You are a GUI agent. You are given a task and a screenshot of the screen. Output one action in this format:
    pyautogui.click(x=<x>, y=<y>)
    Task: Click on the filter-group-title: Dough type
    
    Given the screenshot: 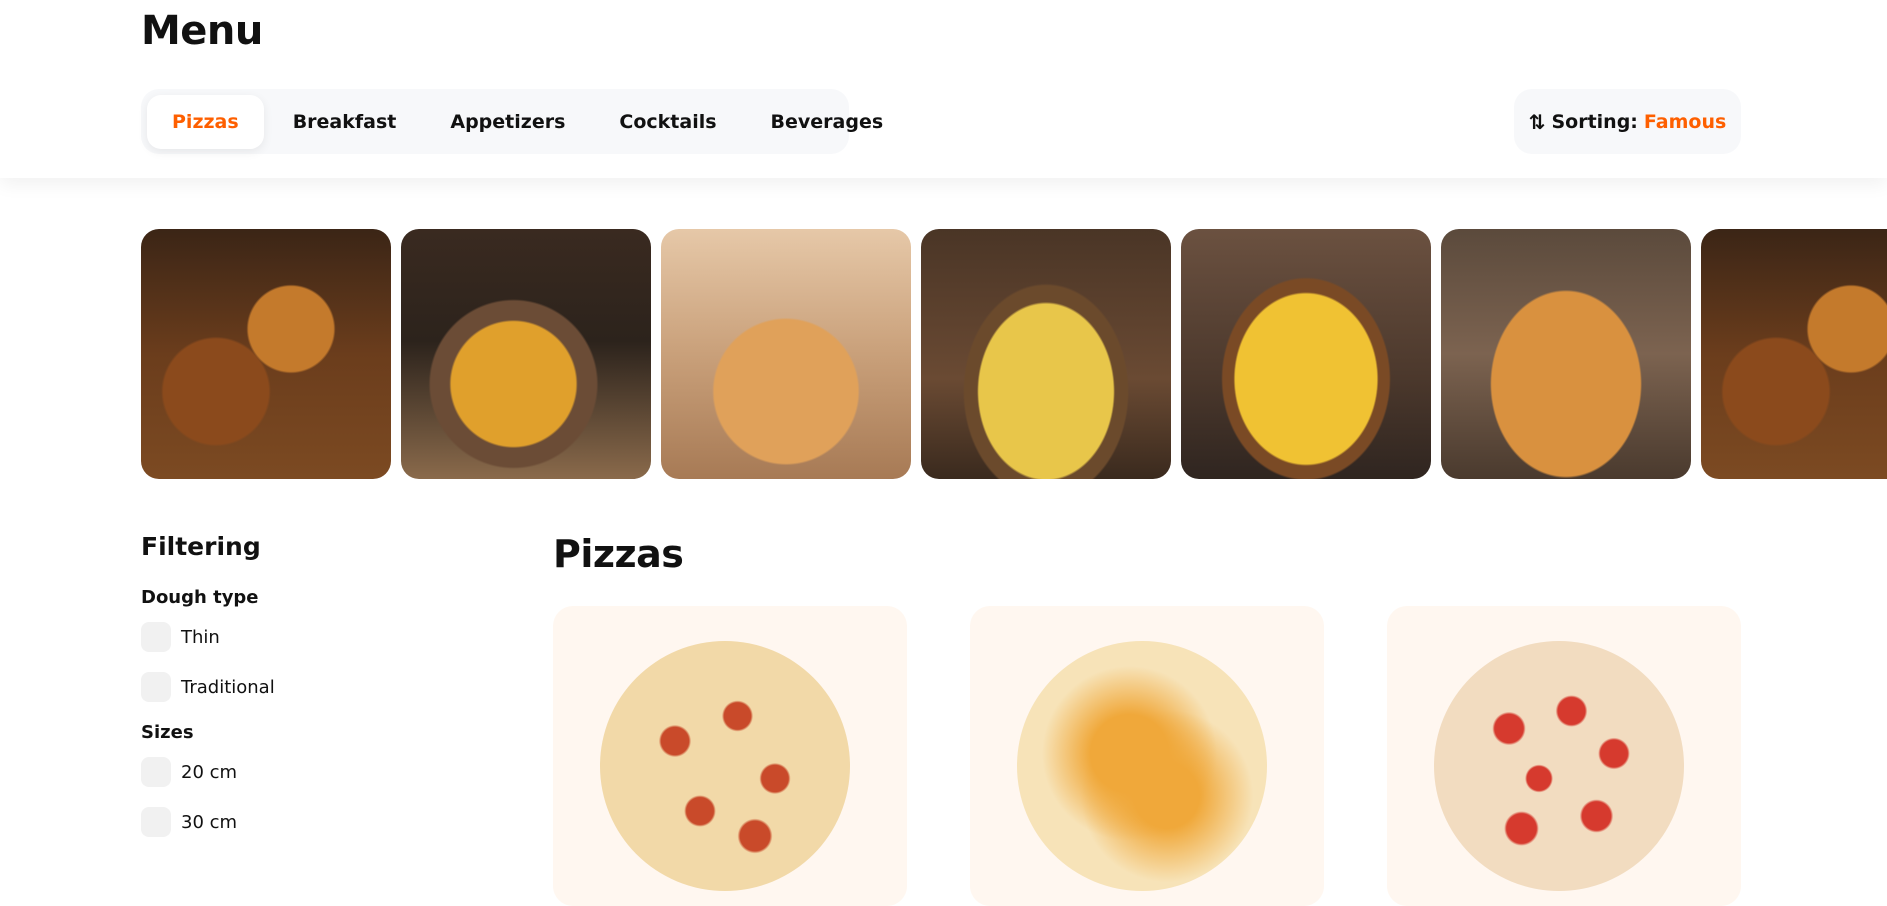 What is the action you would take?
    pyautogui.click(x=200, y=597)
    